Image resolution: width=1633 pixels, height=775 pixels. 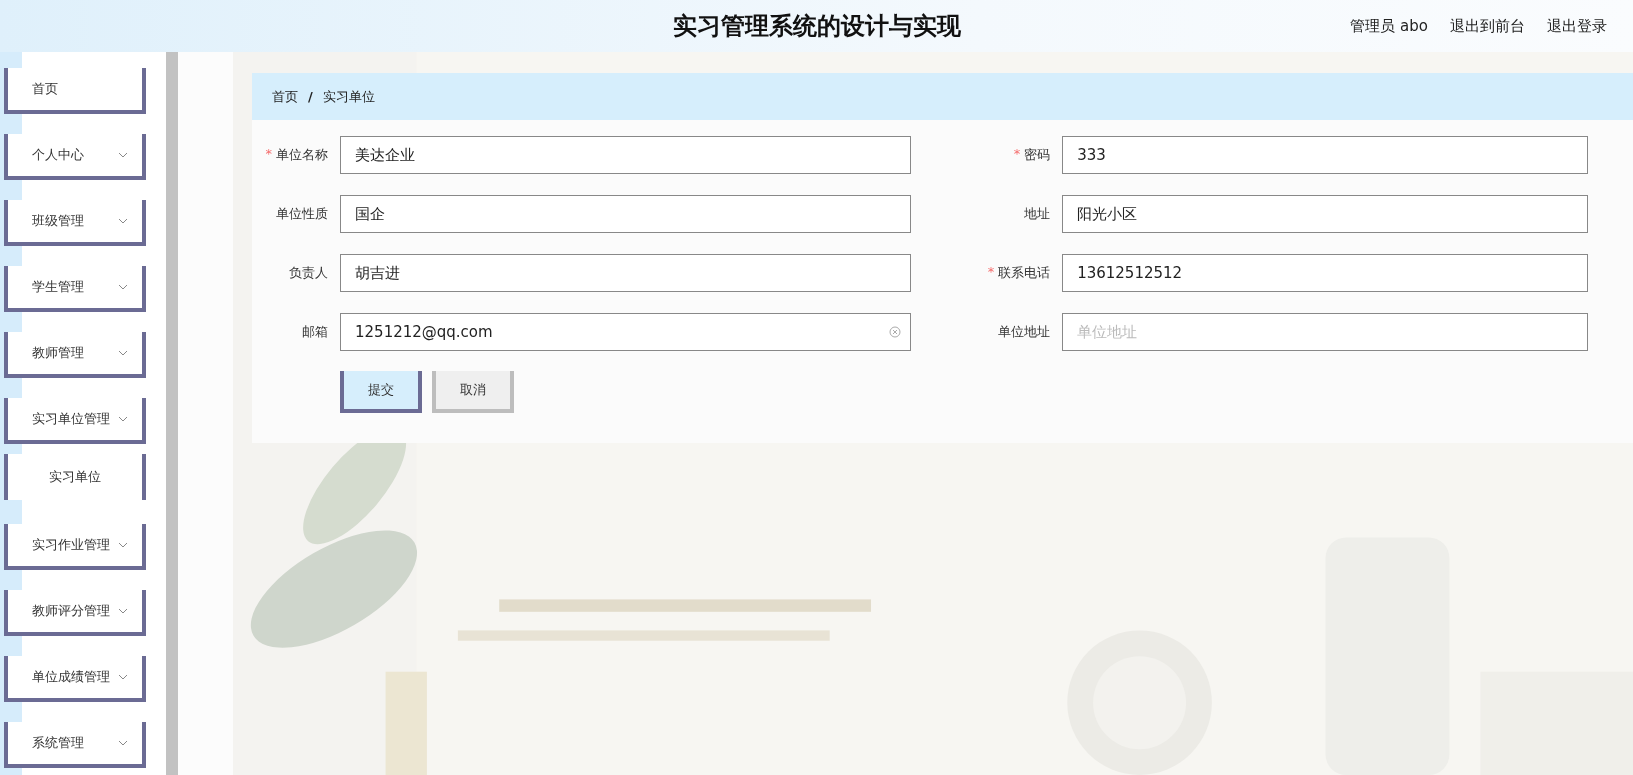 What do you see at coordinates (1577, 26) in the screenshot?
I see `header-link: 退出登录` at bounding box center [1577, 26].